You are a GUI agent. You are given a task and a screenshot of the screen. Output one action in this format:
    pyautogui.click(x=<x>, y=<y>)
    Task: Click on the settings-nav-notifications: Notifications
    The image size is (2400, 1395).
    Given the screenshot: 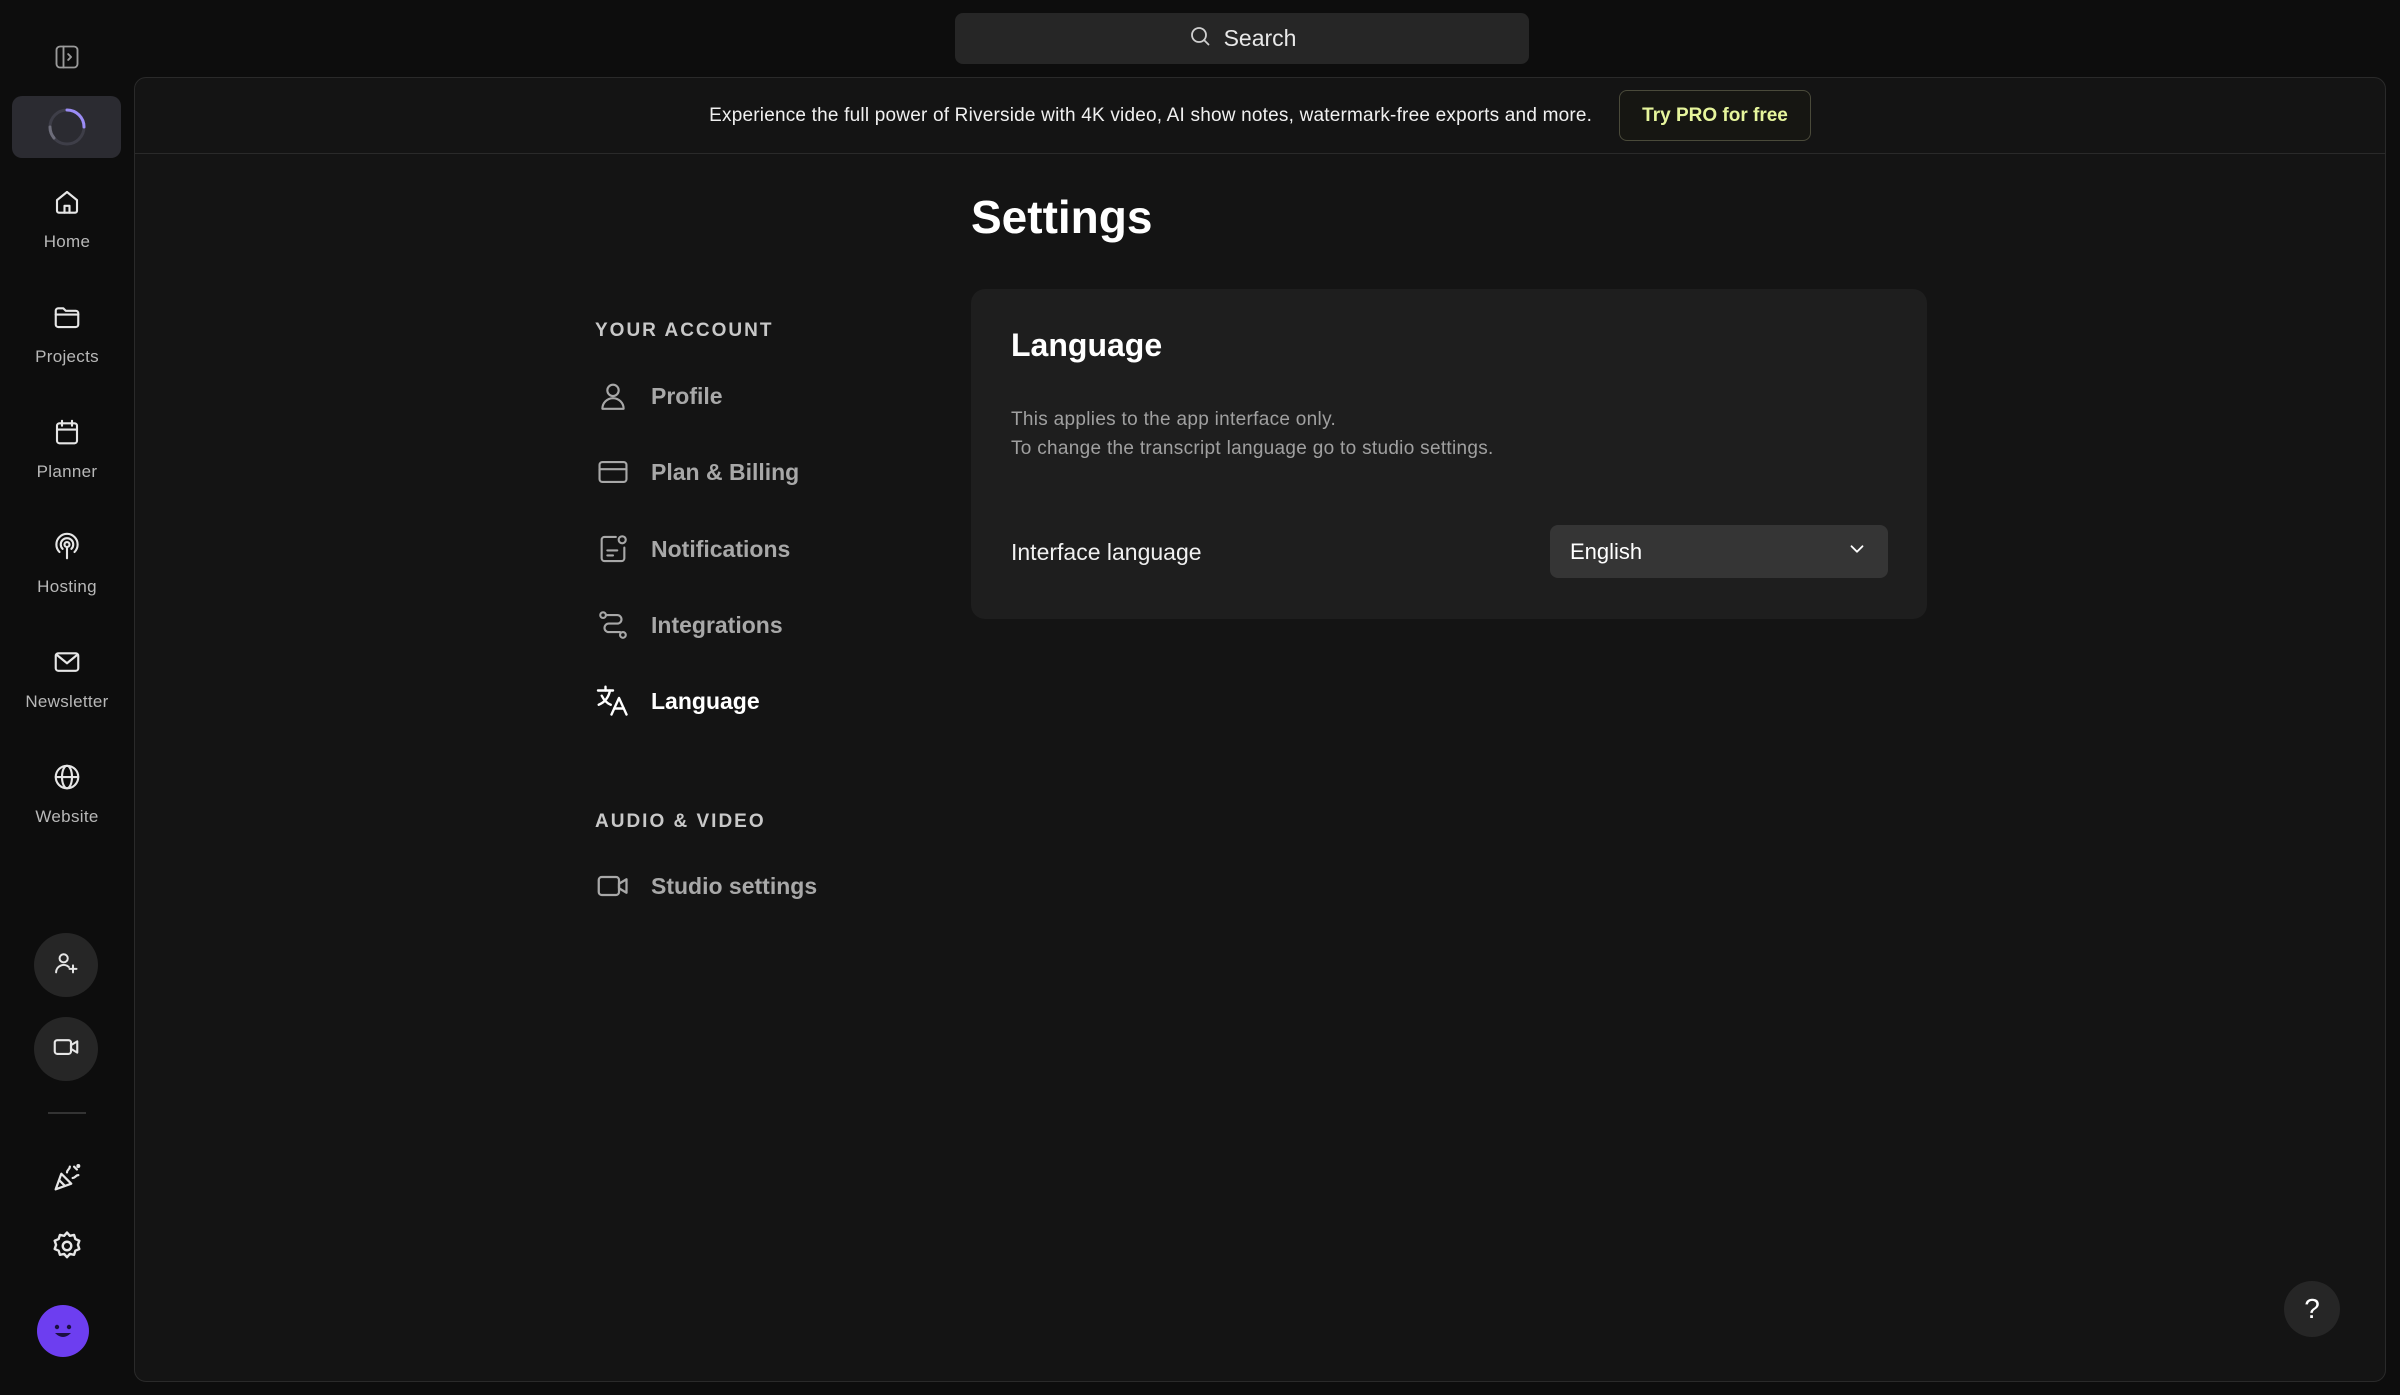 What is the action you would take?
    pyautogui.click(x=692, y=549)
    